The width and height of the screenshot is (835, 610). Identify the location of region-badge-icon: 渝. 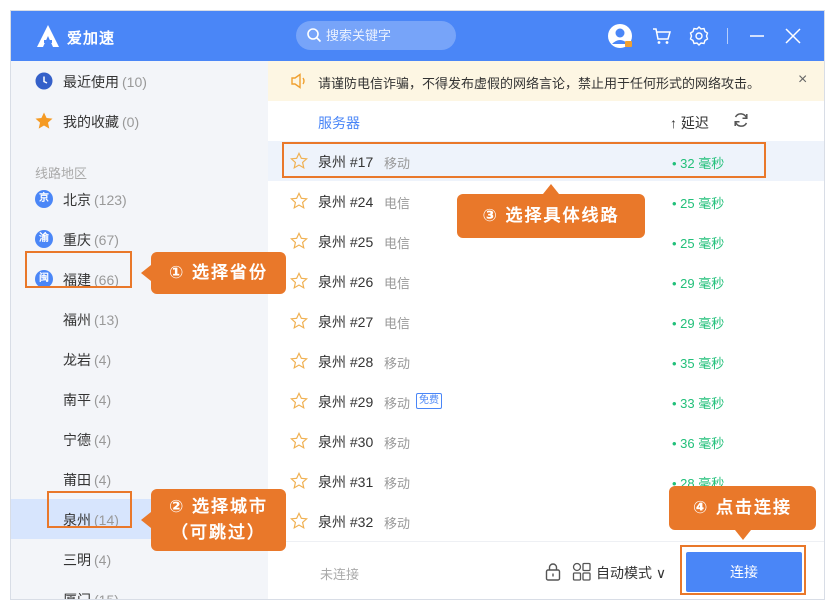
(44, 239).